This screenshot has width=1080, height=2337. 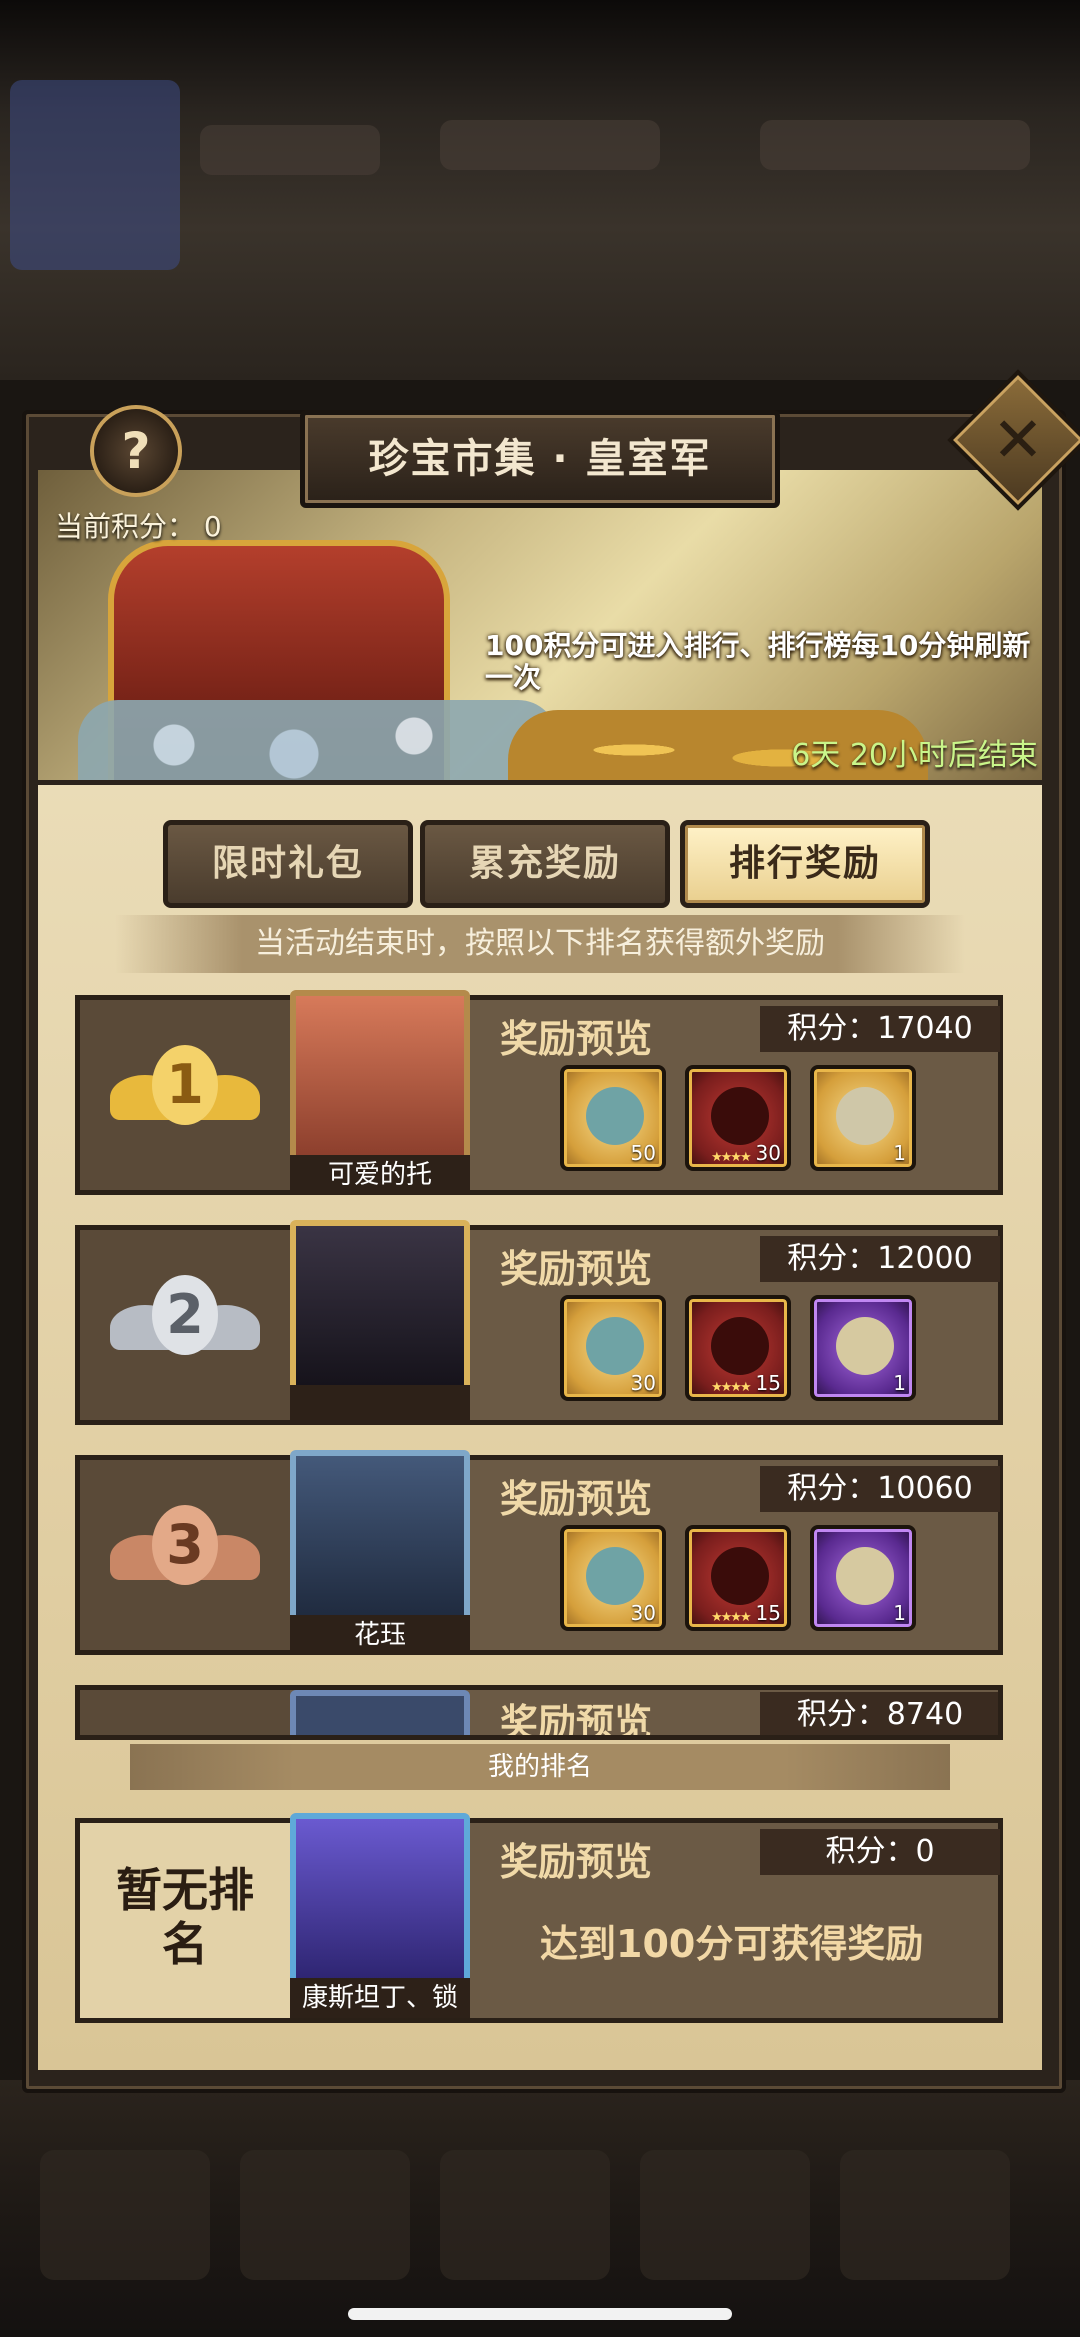 I want to click on rank-score: 积分：12000, so click(x=880, y=1259).